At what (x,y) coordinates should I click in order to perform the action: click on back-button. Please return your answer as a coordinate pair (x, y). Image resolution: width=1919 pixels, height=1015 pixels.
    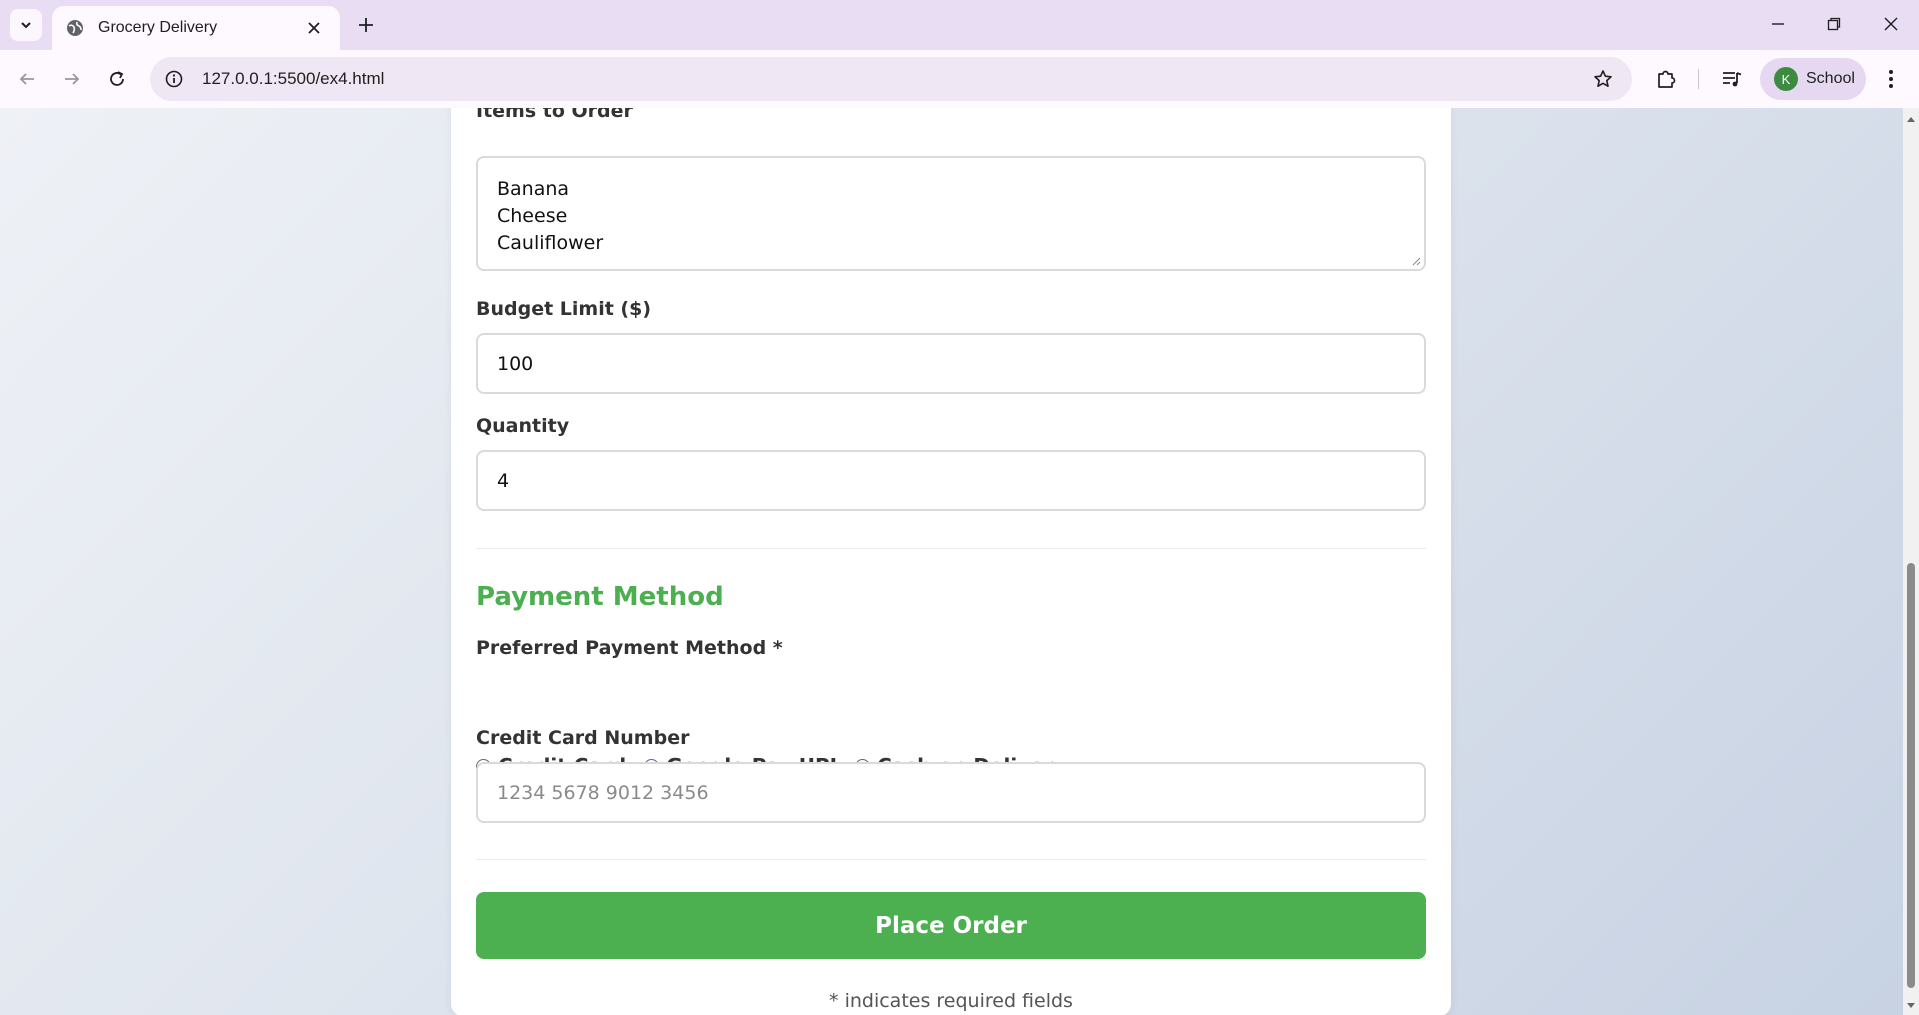
    Looking at the image, I should click on (27, 79).